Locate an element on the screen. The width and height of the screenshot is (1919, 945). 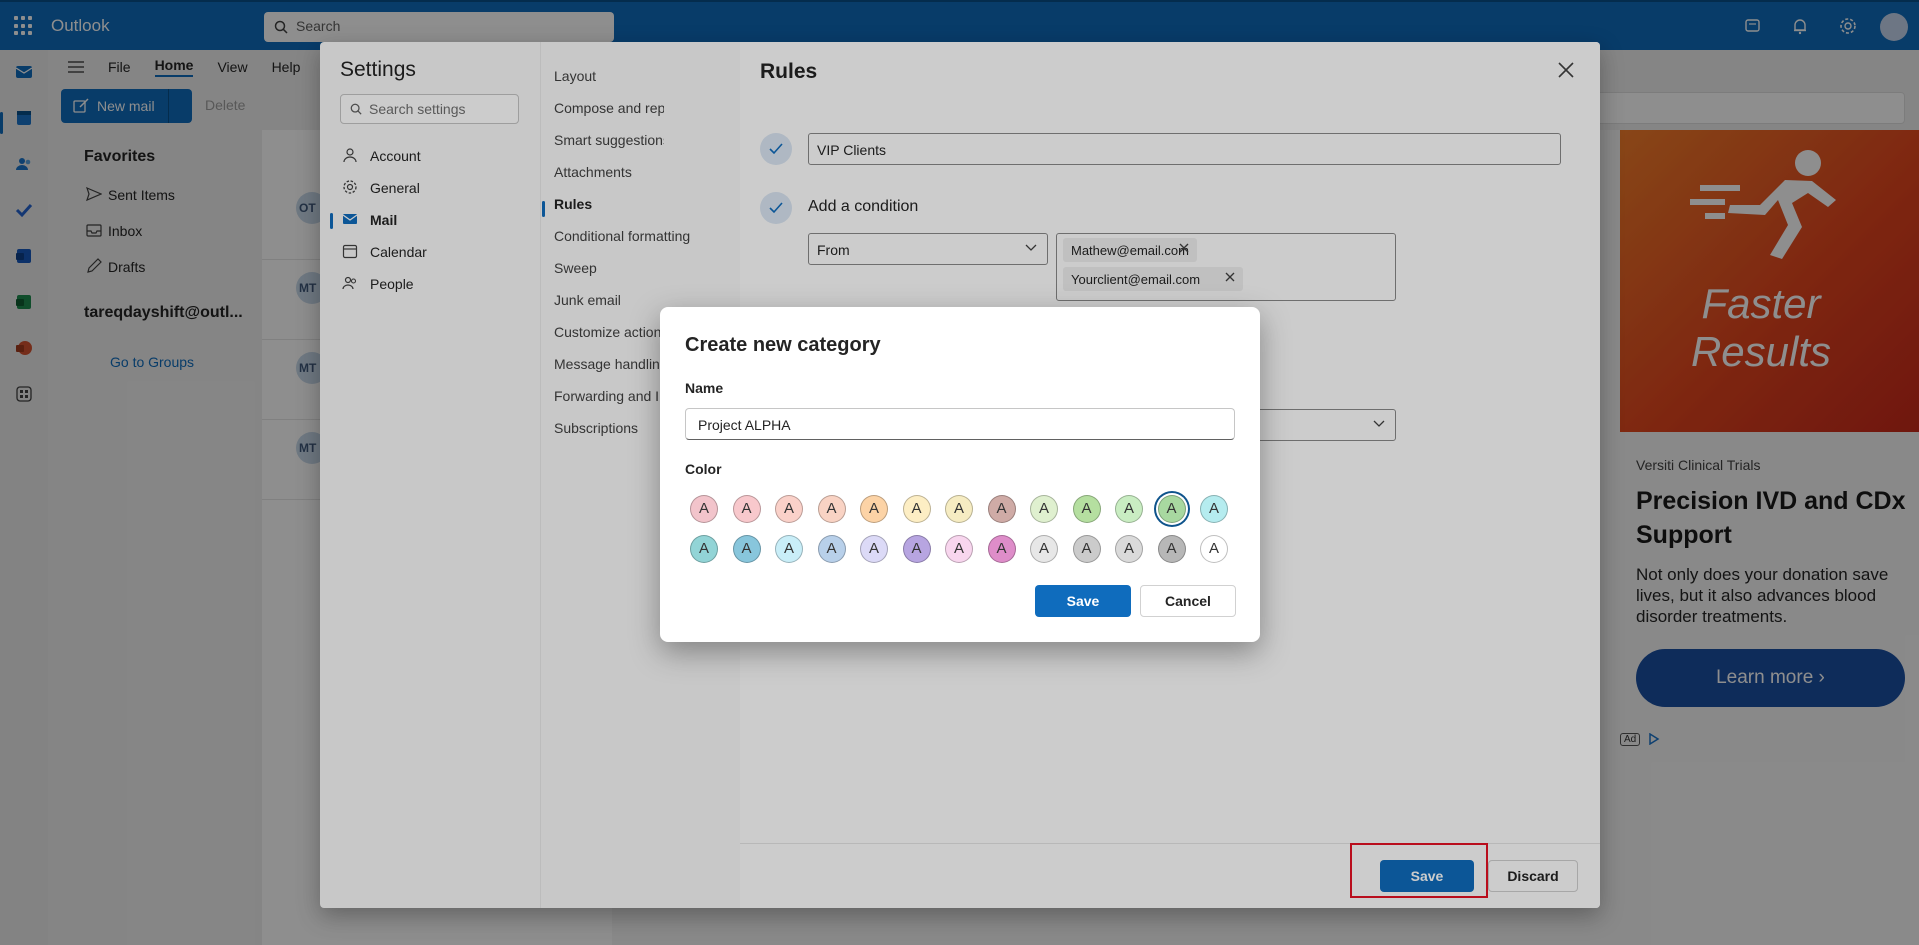
category-name-input: Project ALPHA is located at coordinates (960, 424).